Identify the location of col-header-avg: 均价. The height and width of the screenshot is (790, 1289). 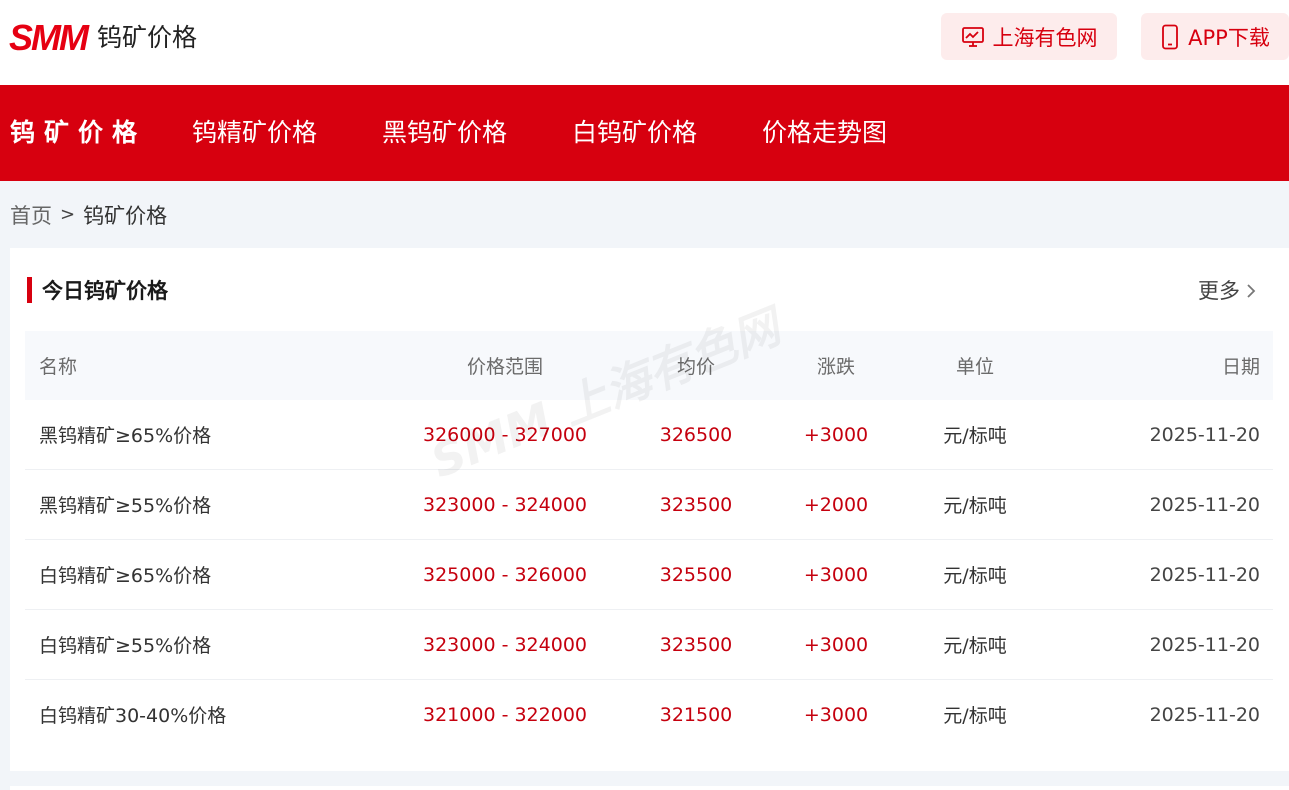
(695, 367).